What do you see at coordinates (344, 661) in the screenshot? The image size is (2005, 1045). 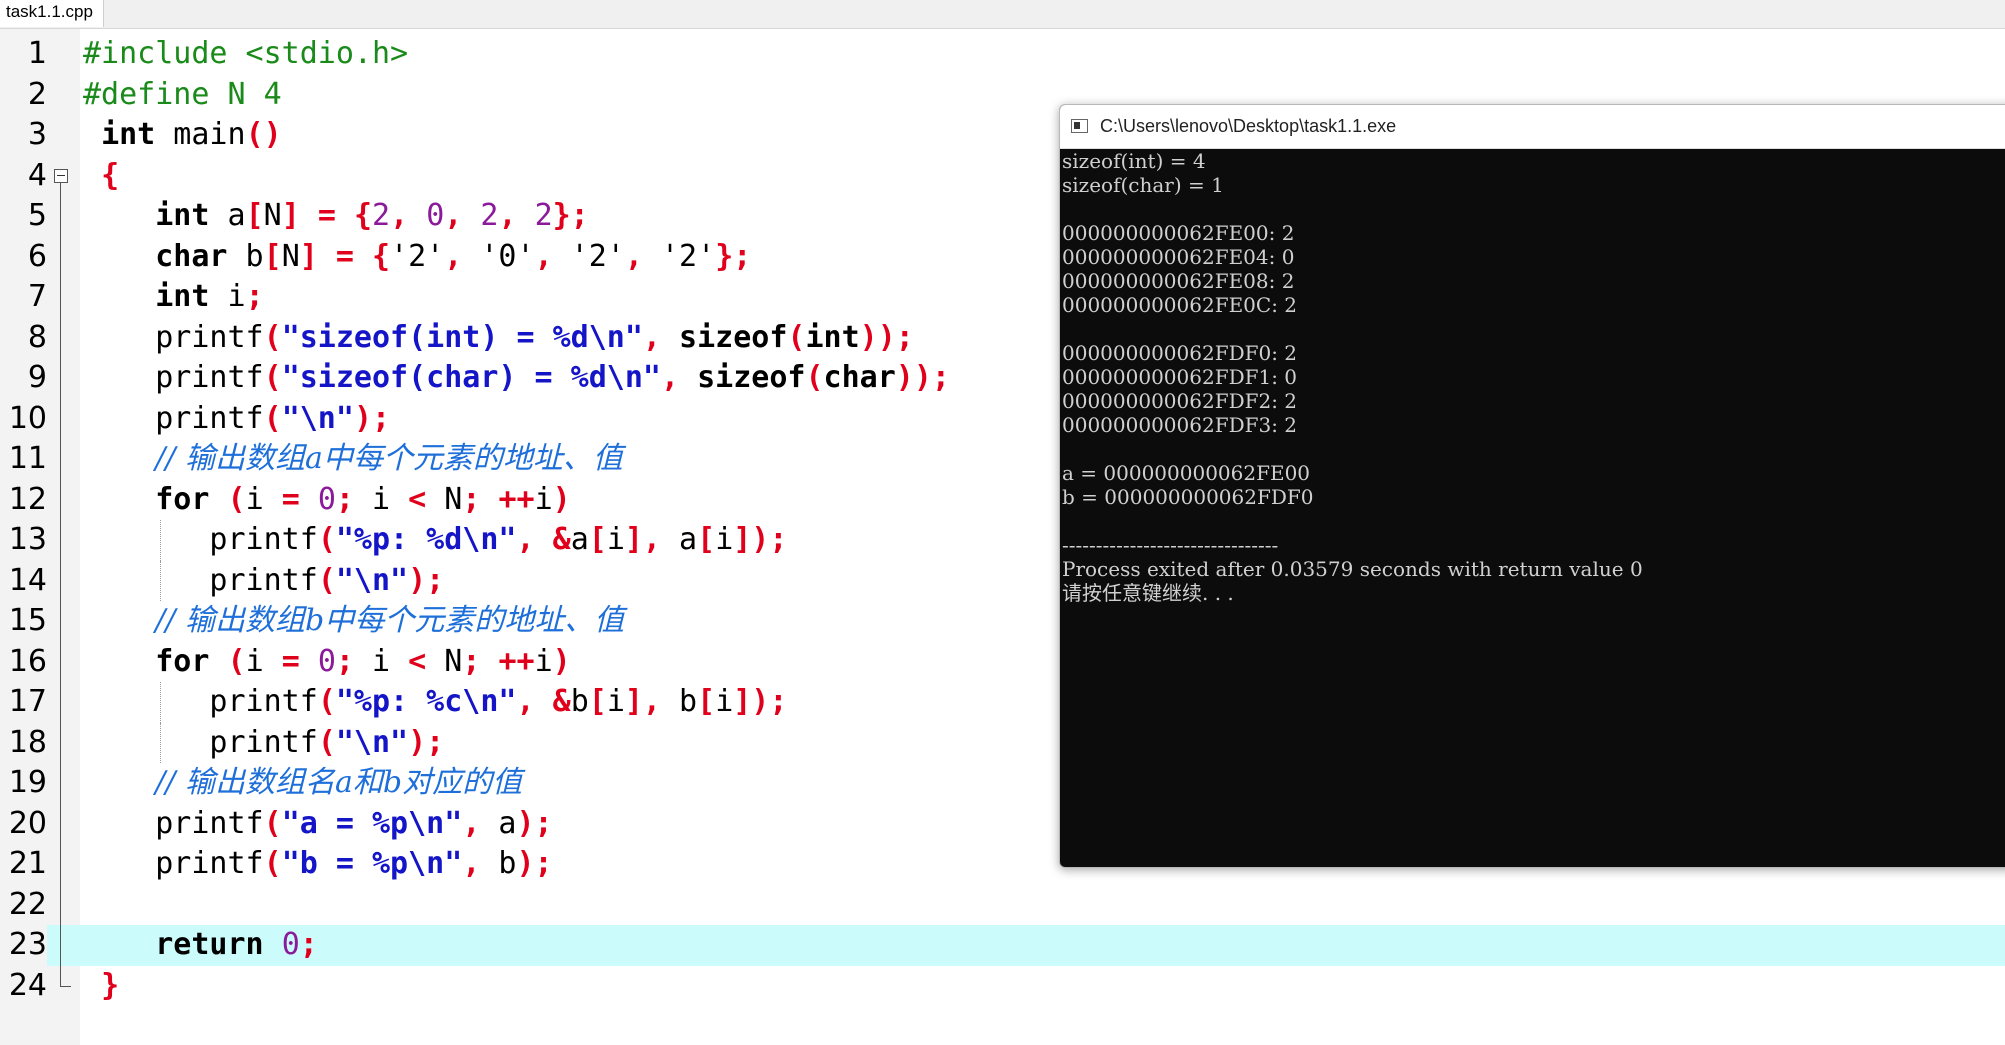 I see `code-token: ;` at bounding box center [344, 661].